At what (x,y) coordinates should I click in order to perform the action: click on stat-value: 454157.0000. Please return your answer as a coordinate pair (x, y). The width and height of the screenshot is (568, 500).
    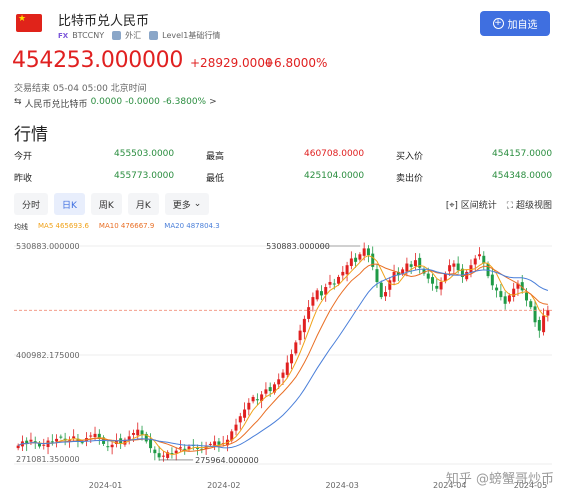
    Looking at the image, I should click on (522, 154).